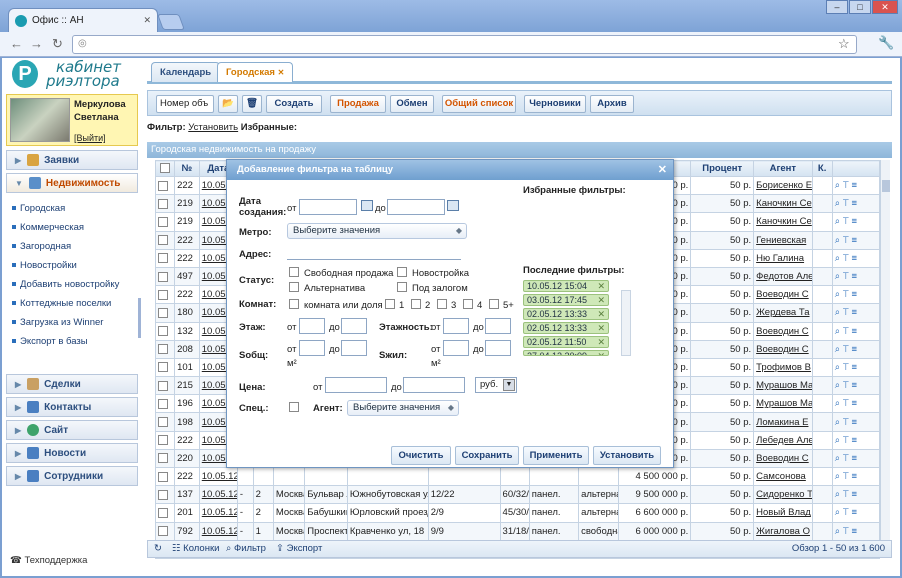 The image size is (902, 578). I want to click on sidebar-section-deals: ▶ Сделки, so click(72, 384).